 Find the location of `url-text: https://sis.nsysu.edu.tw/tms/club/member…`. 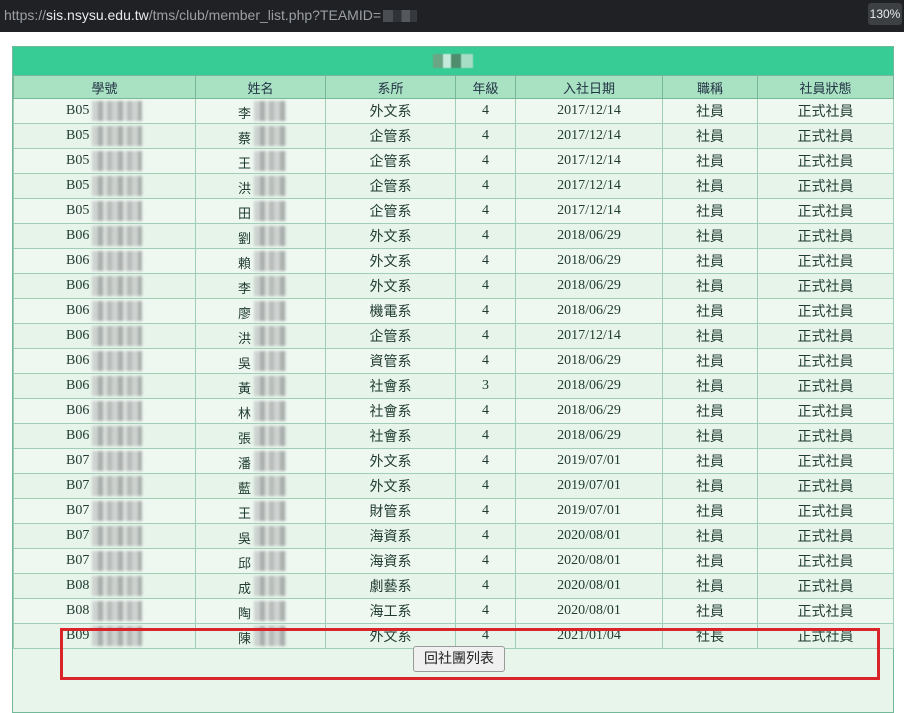

url-text: https://sis.nsysu.edu.tw/tms/club/member… is located at coordinates (210, 15).